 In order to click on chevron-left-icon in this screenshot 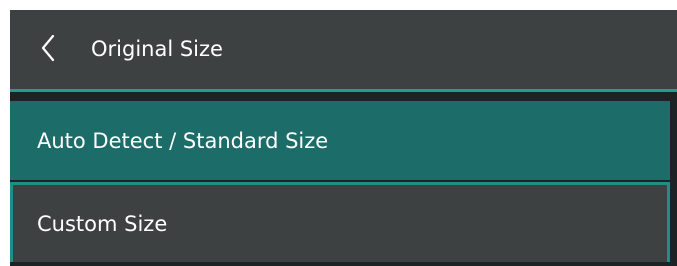, I will do `click(48, 50)`.